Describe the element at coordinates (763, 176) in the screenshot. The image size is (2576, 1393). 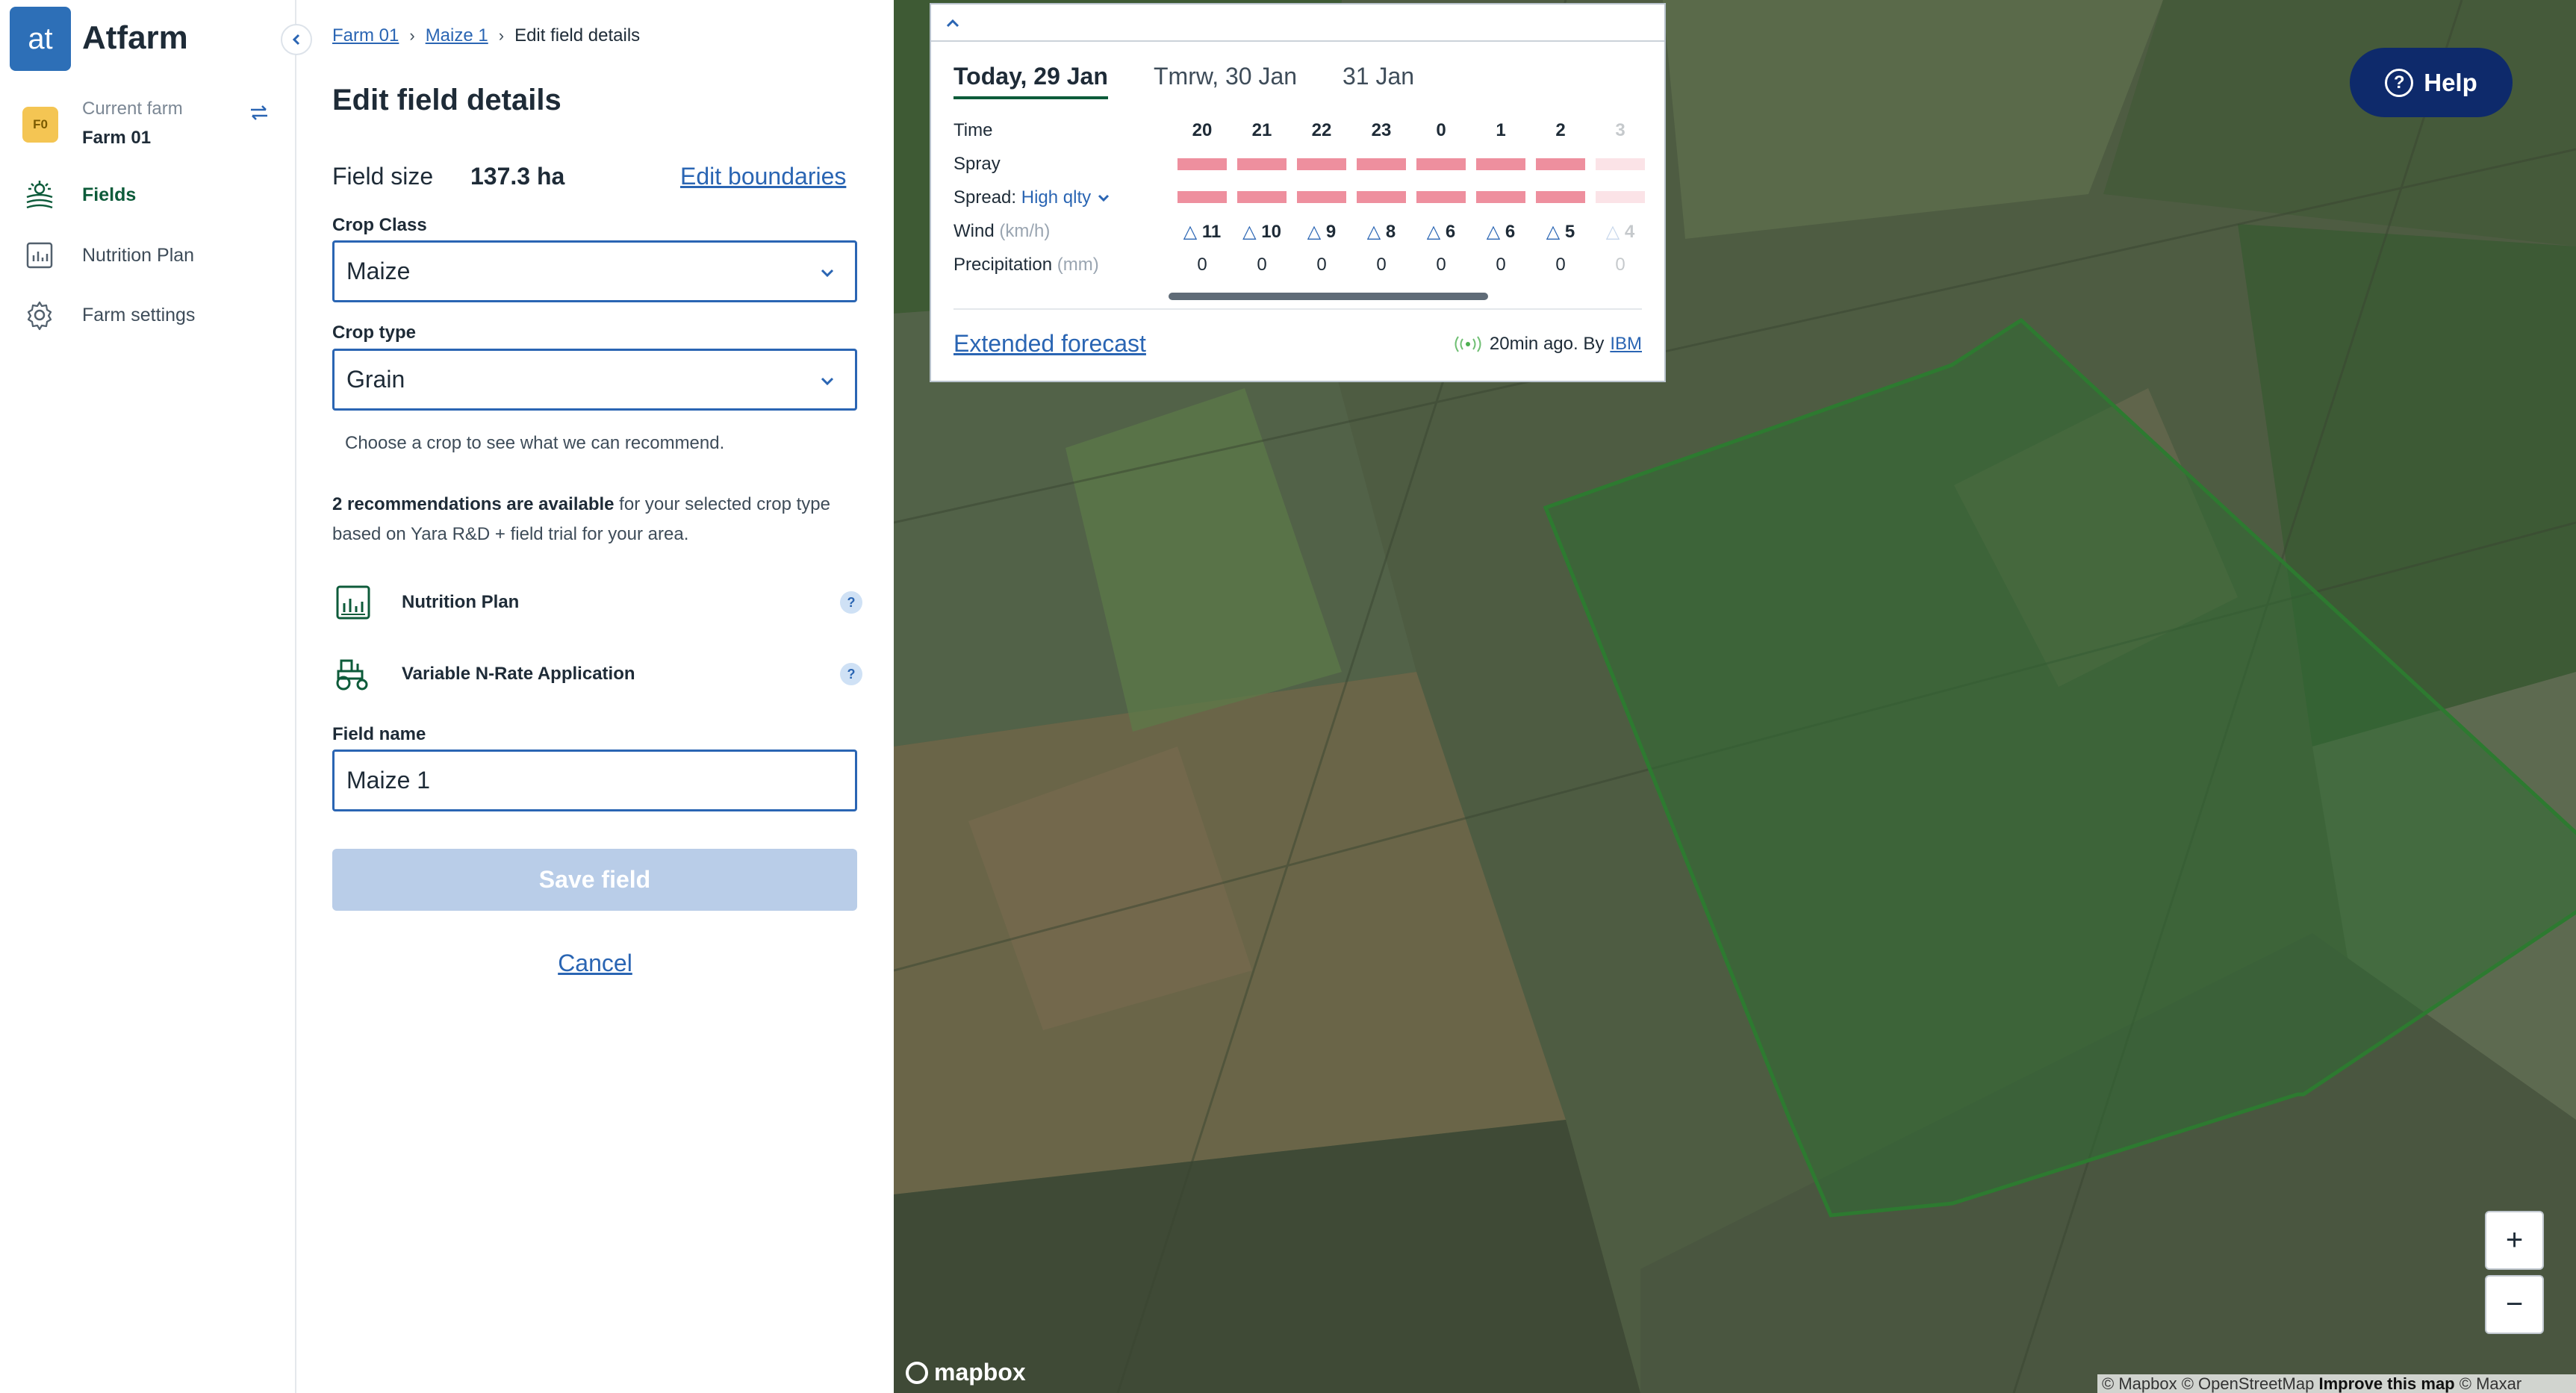
I see `edit-boundaries-link: Edit boundaries` at that location.